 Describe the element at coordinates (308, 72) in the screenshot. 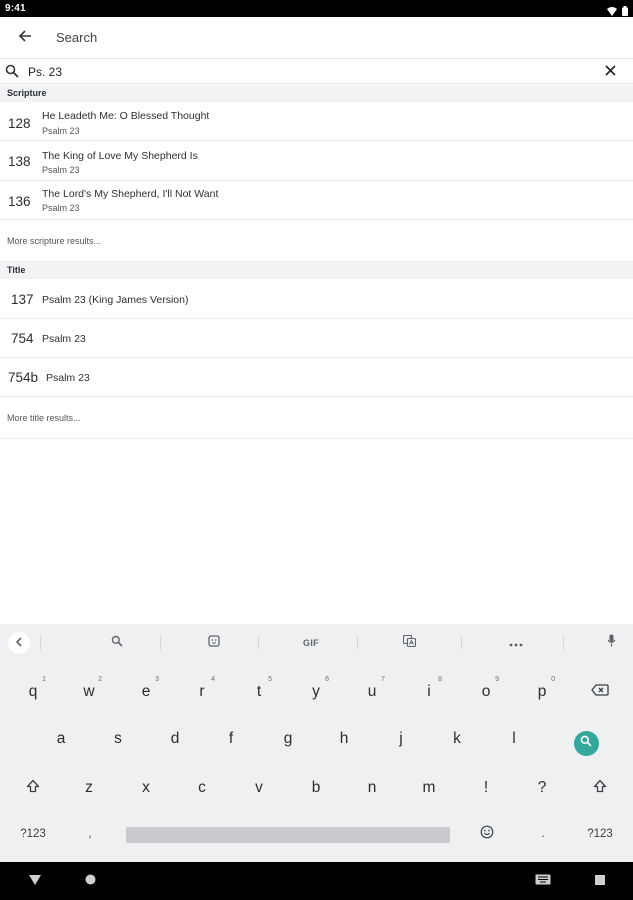

I see `search-input` at that location.